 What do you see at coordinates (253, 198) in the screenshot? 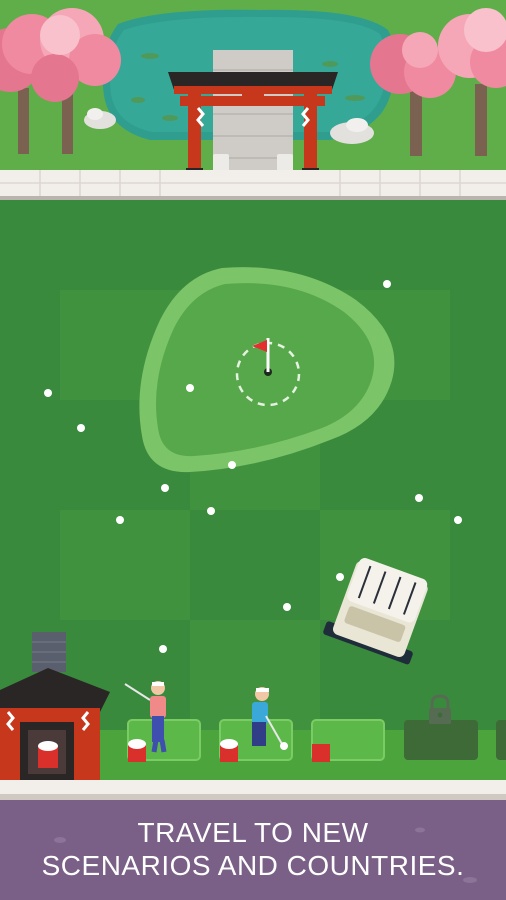
I see `walkway-edge` at bounding box center [253, 198].